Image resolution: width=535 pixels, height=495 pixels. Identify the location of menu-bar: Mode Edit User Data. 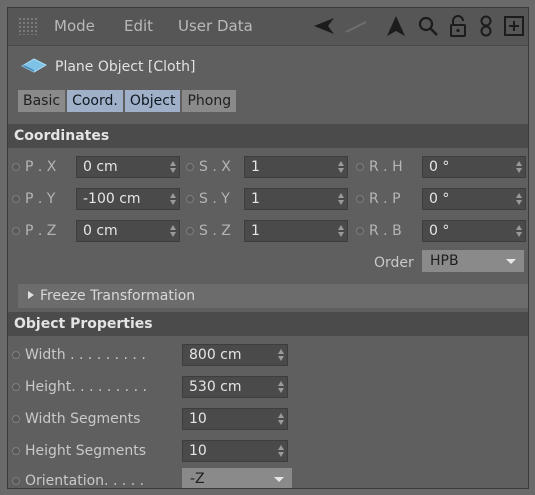
(268, 27).